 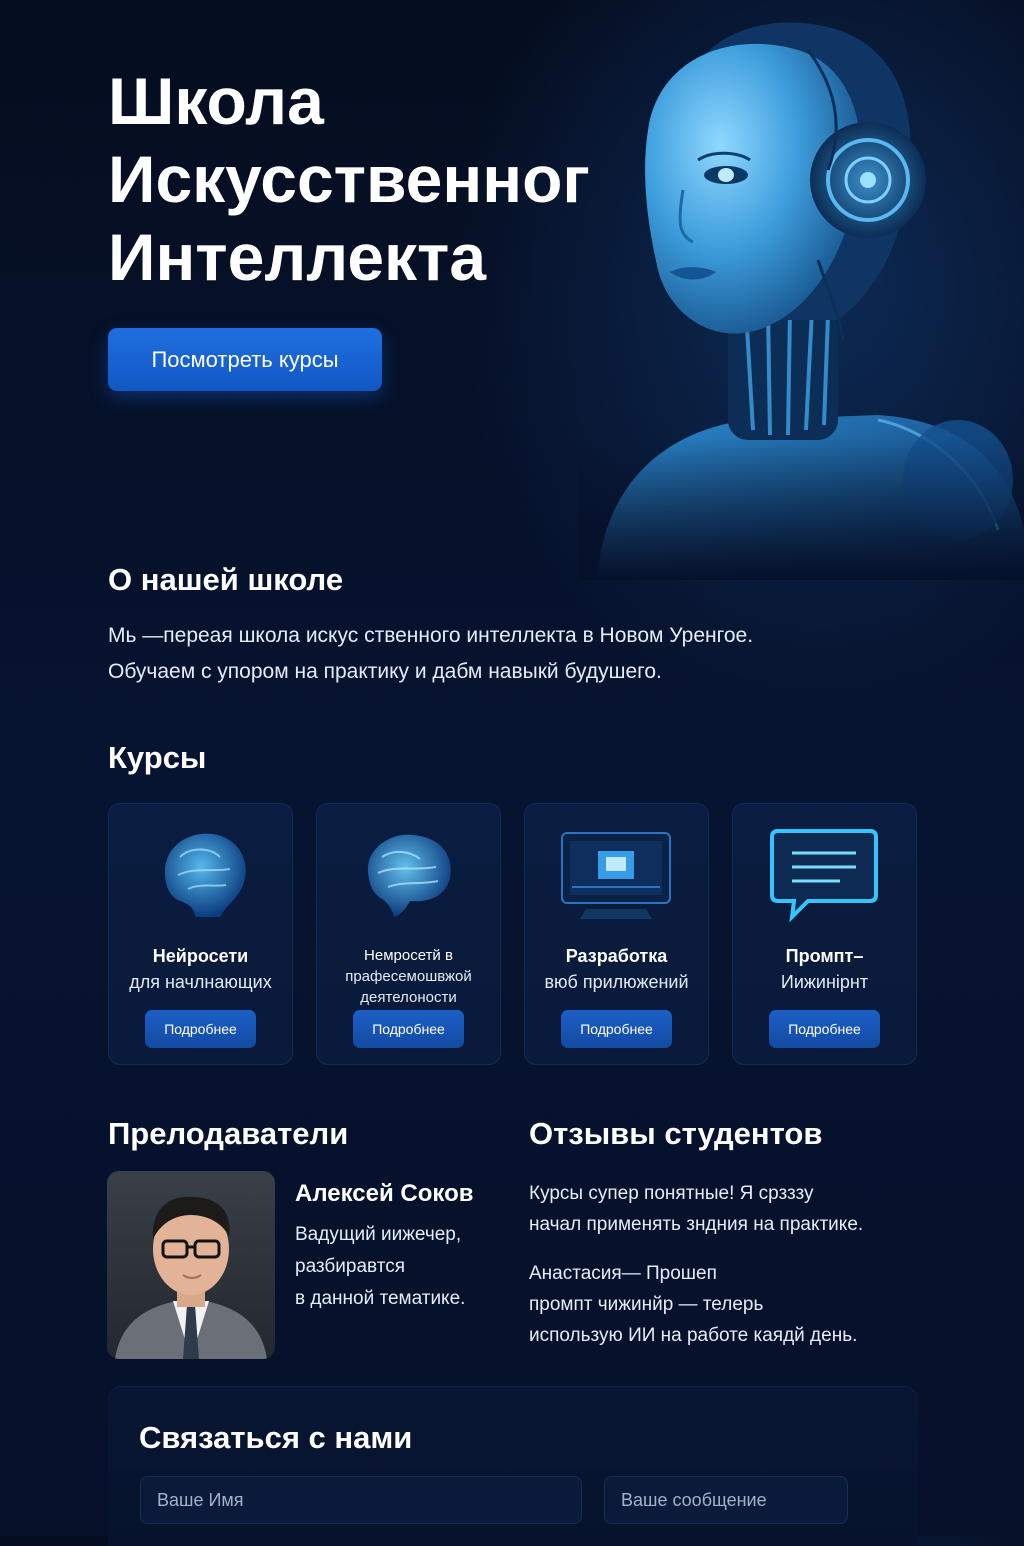 What do you see at coordinates (409, 875) in the screenshot?
I see `brain-icon` at bounding box center [409, 875].